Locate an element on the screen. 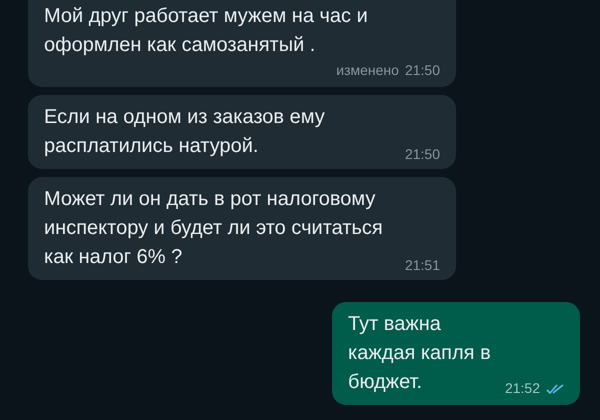  message-time: 21:51 is located at coordinates (422, 265).